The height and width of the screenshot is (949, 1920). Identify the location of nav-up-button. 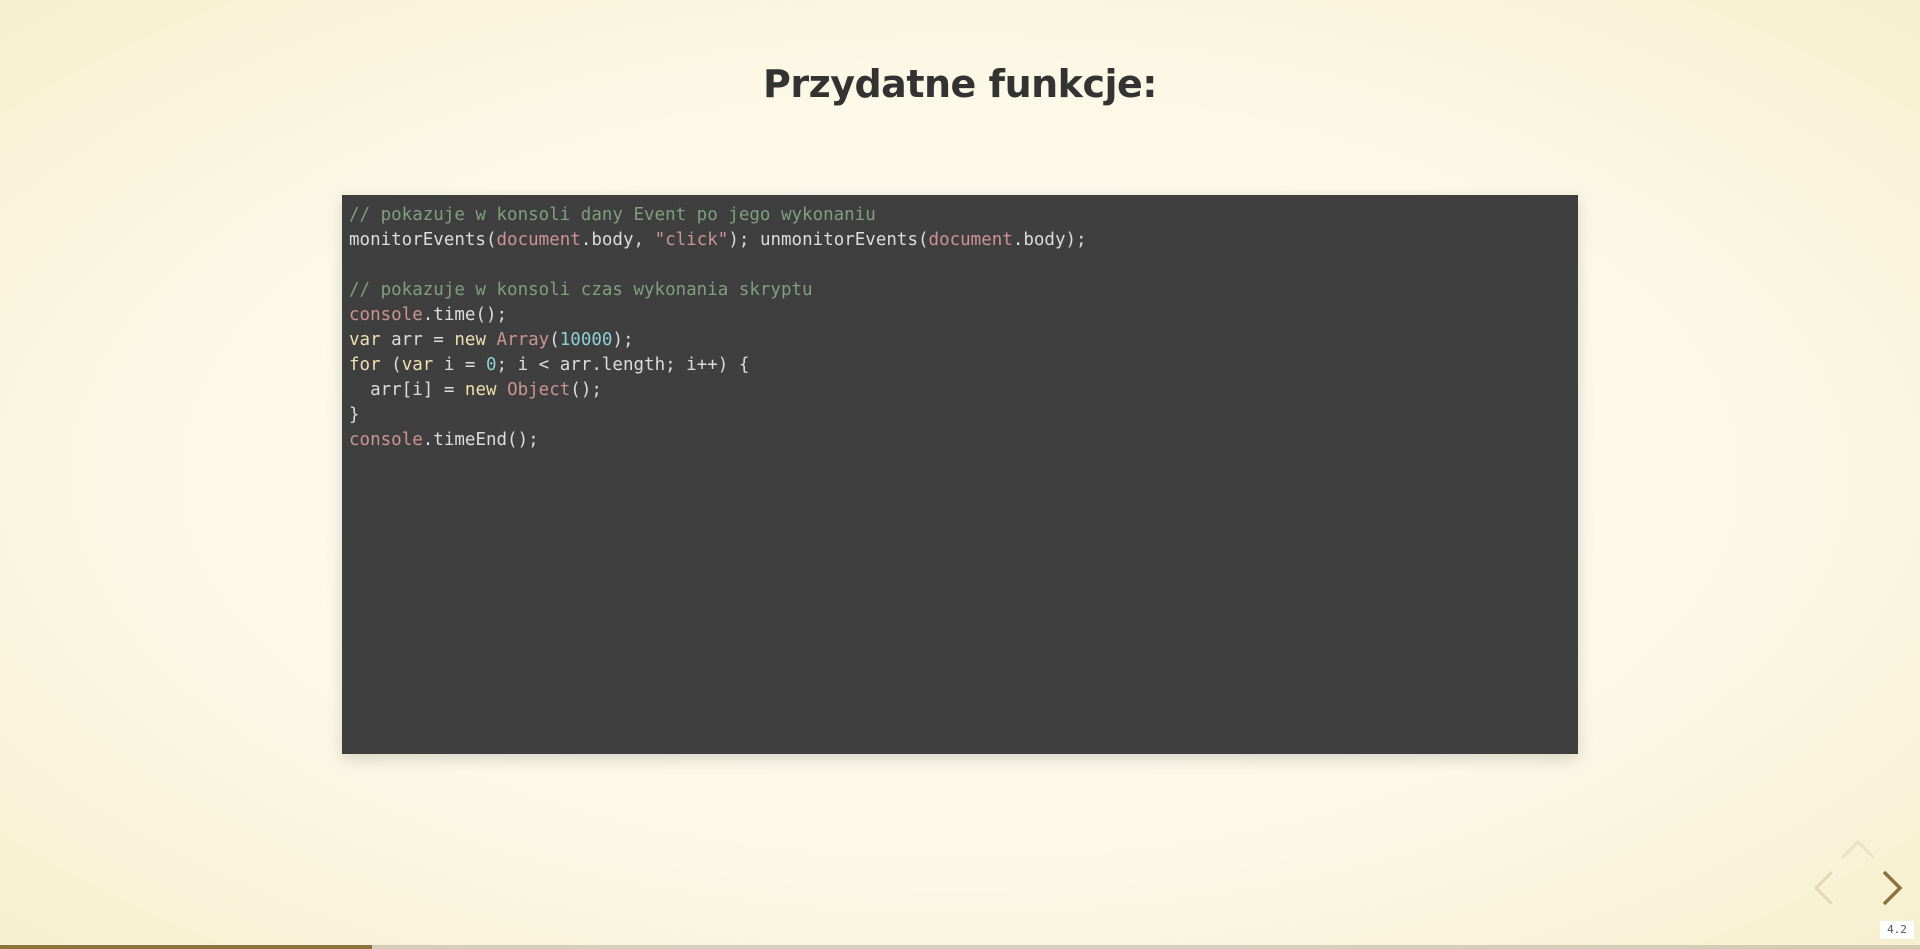
(1858, 850).